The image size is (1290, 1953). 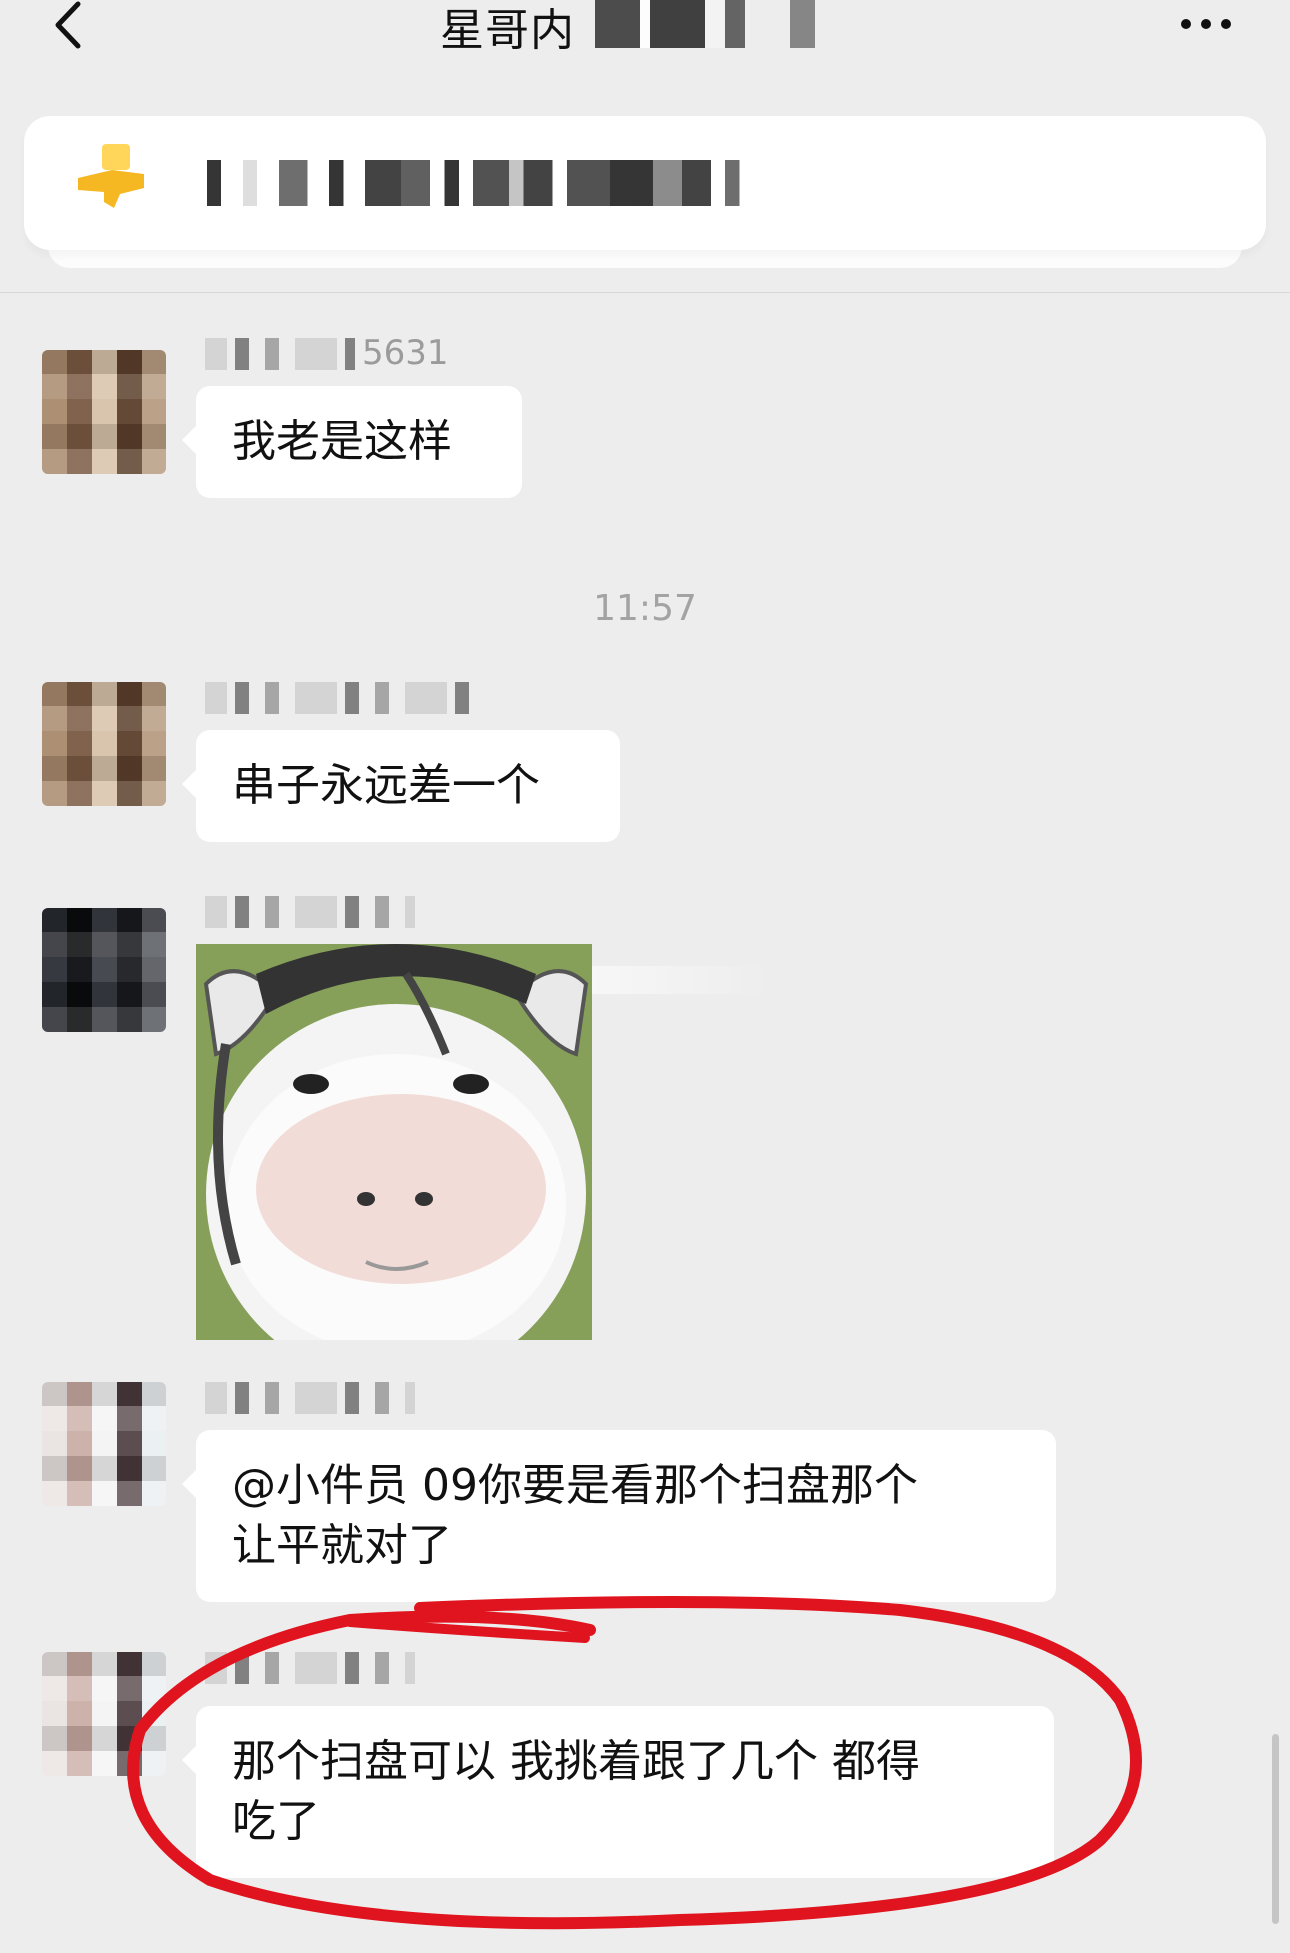 What do you see at coordinates (575, 1485) in the screenshot?
I see `message-text-line: @小件员 09你要是看那个扫盘那个` at bounding box center [575, 1485].